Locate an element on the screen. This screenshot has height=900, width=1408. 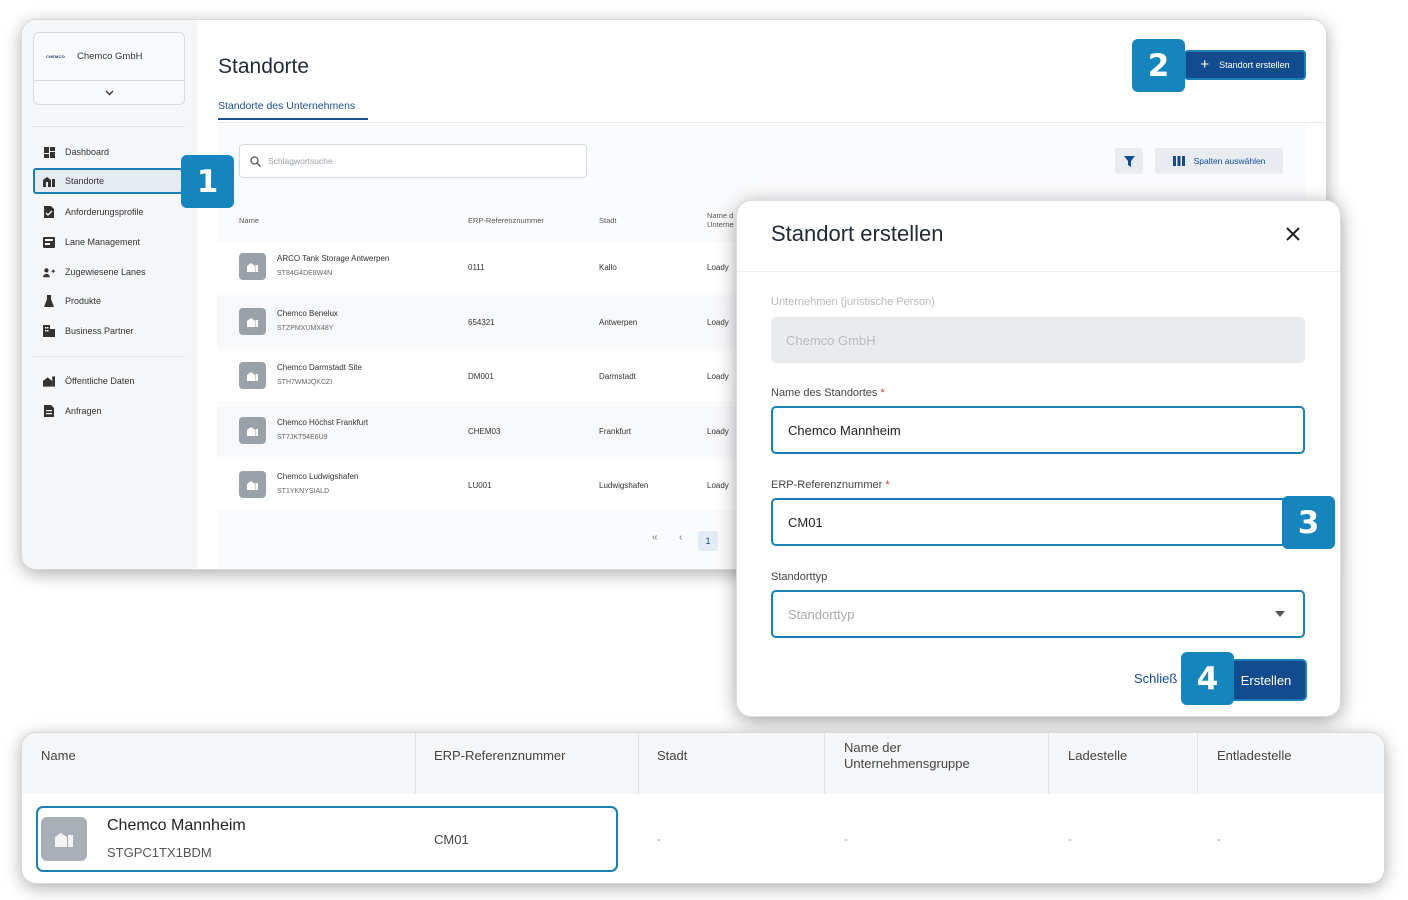
column-header-city: Stadt is located at coordinates (608, 220).